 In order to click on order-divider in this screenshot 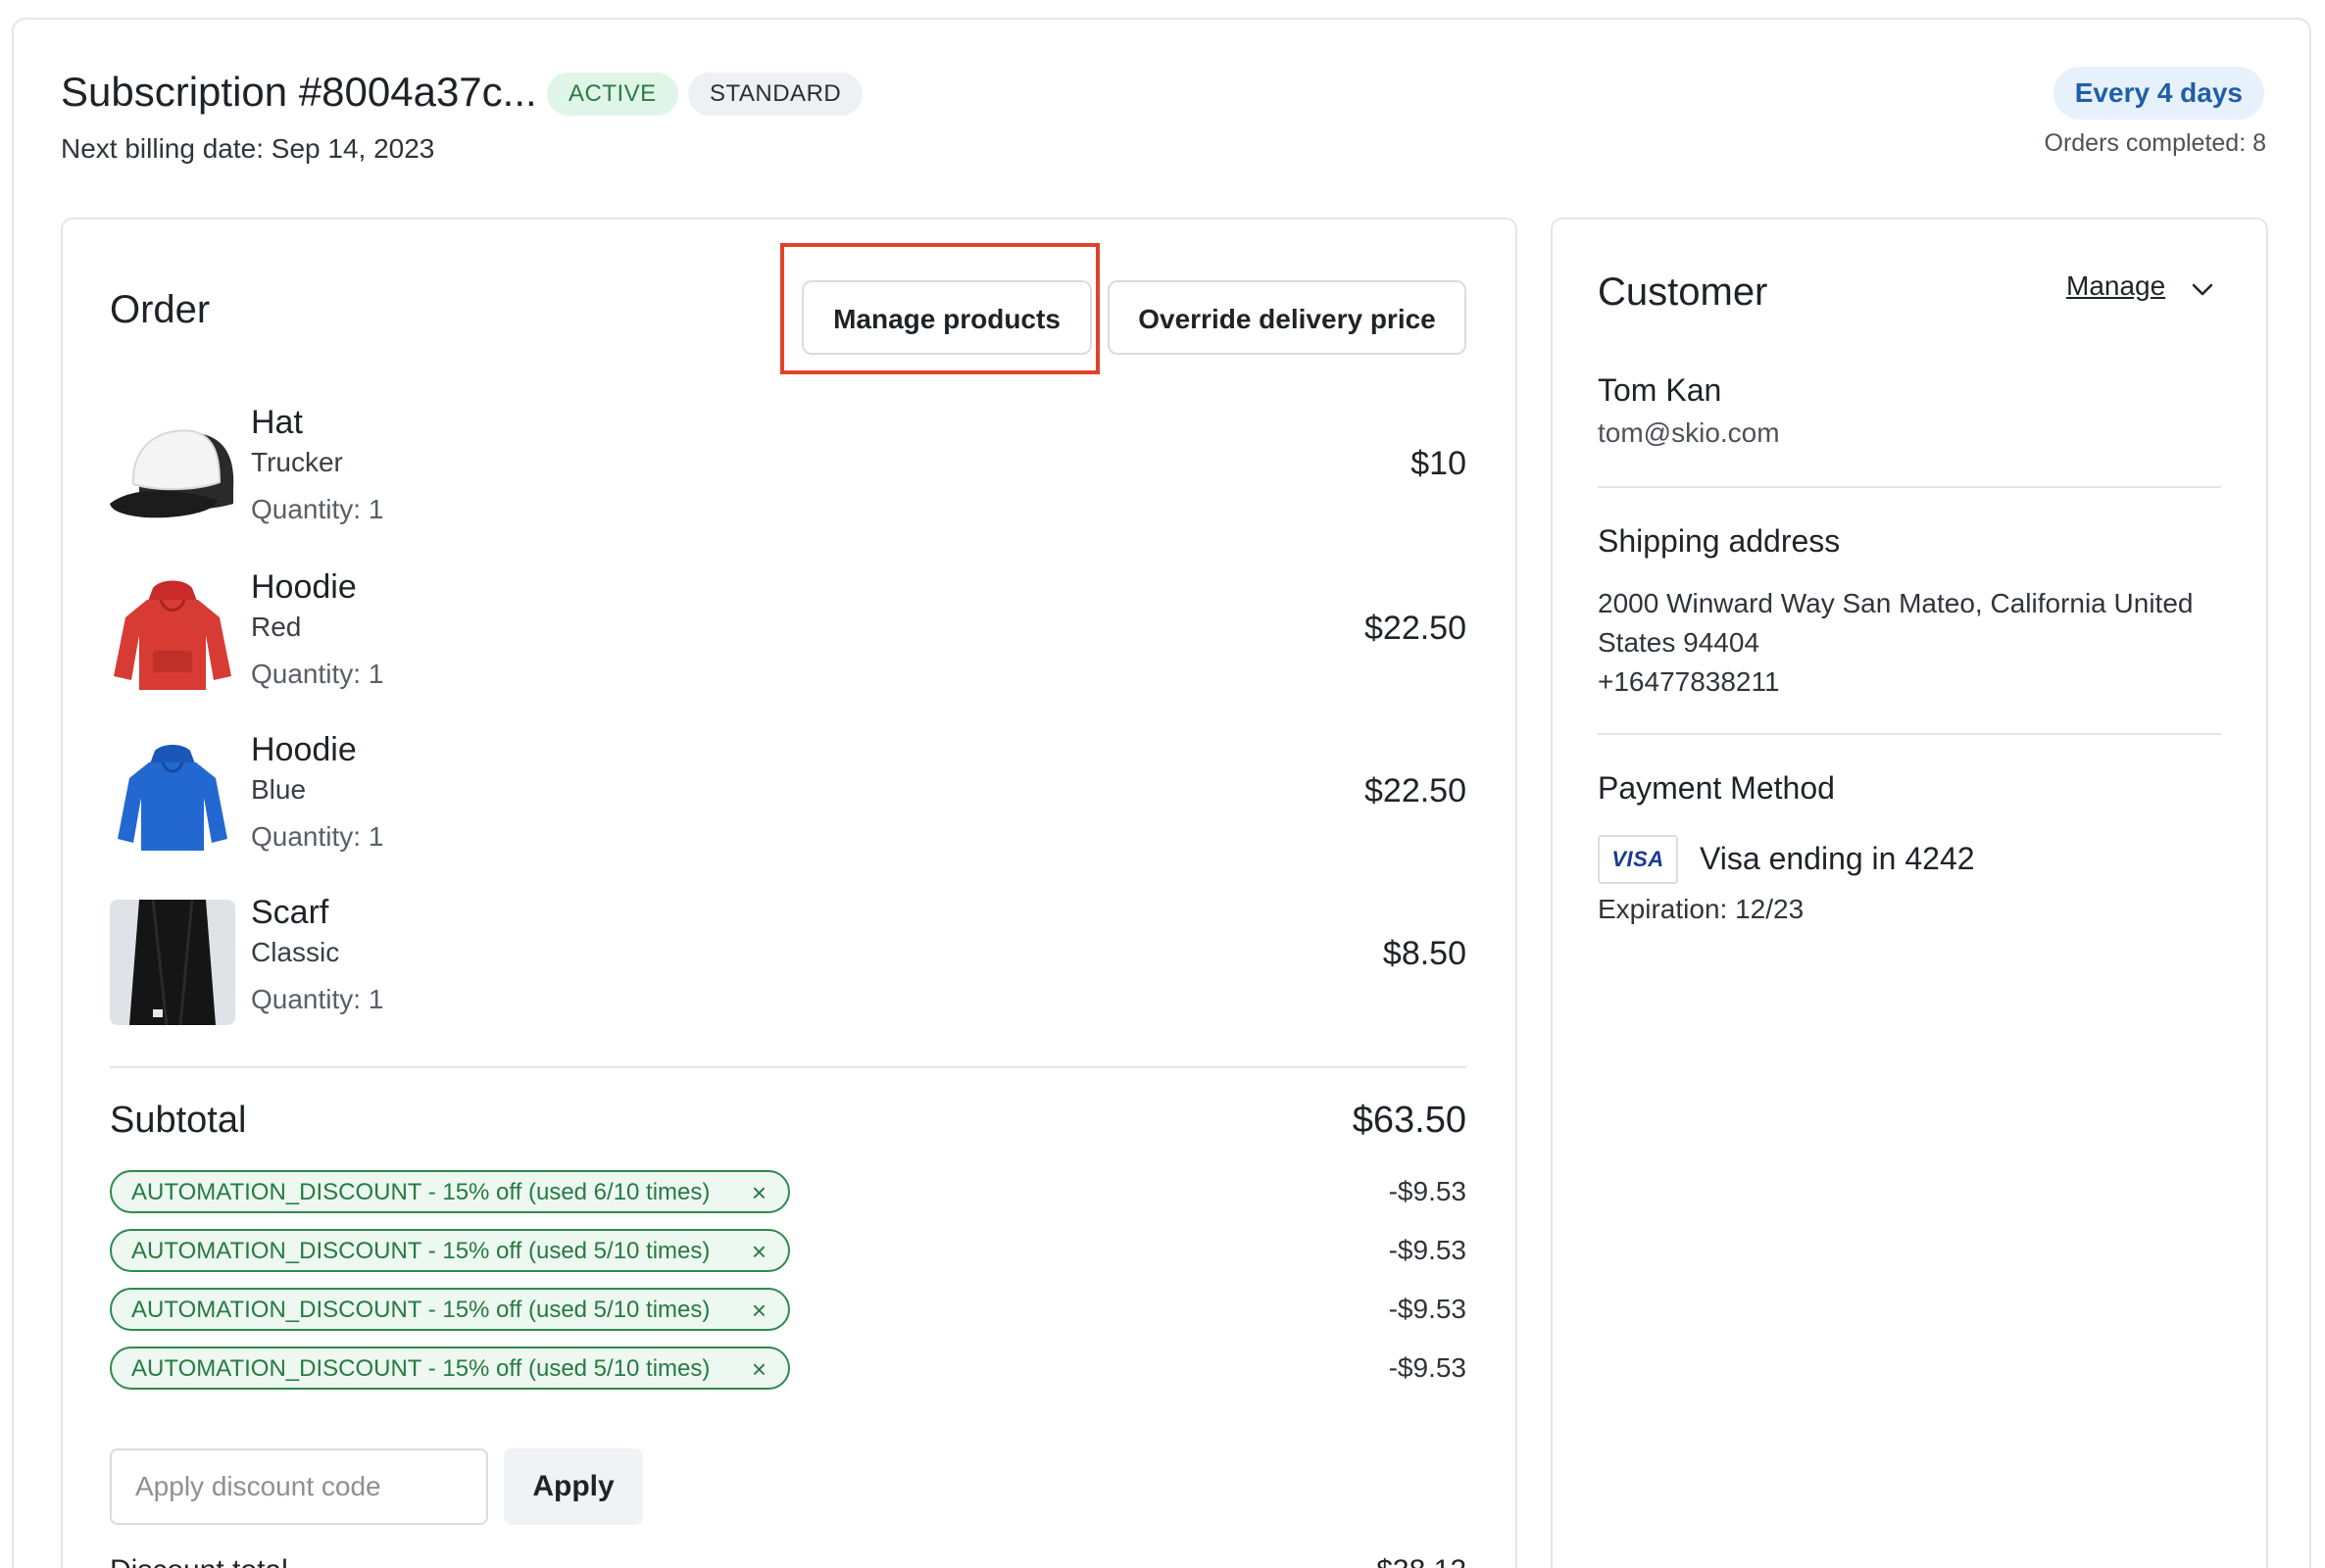, I will do `click(788, 1067)`.